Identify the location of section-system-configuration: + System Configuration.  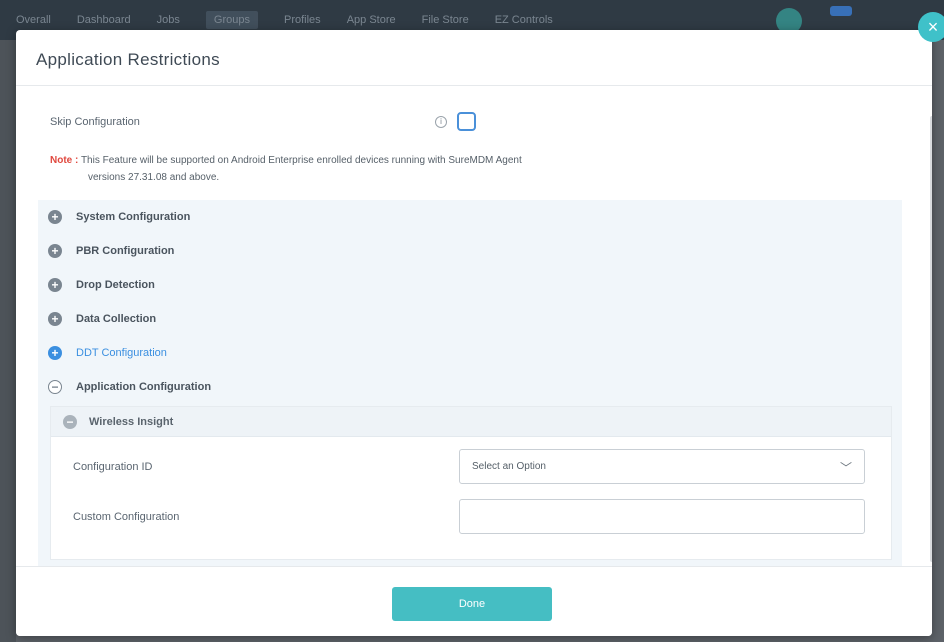
(470, 217).